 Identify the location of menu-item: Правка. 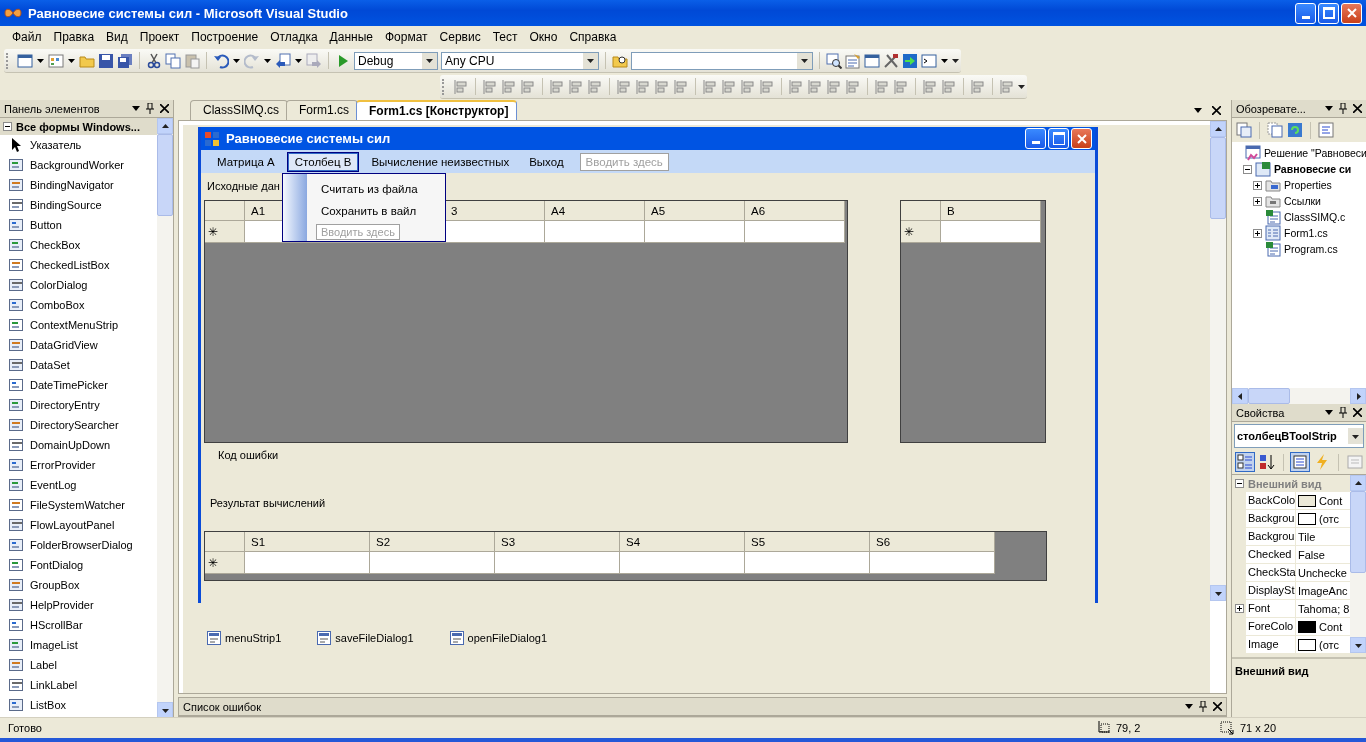
(74, 37).